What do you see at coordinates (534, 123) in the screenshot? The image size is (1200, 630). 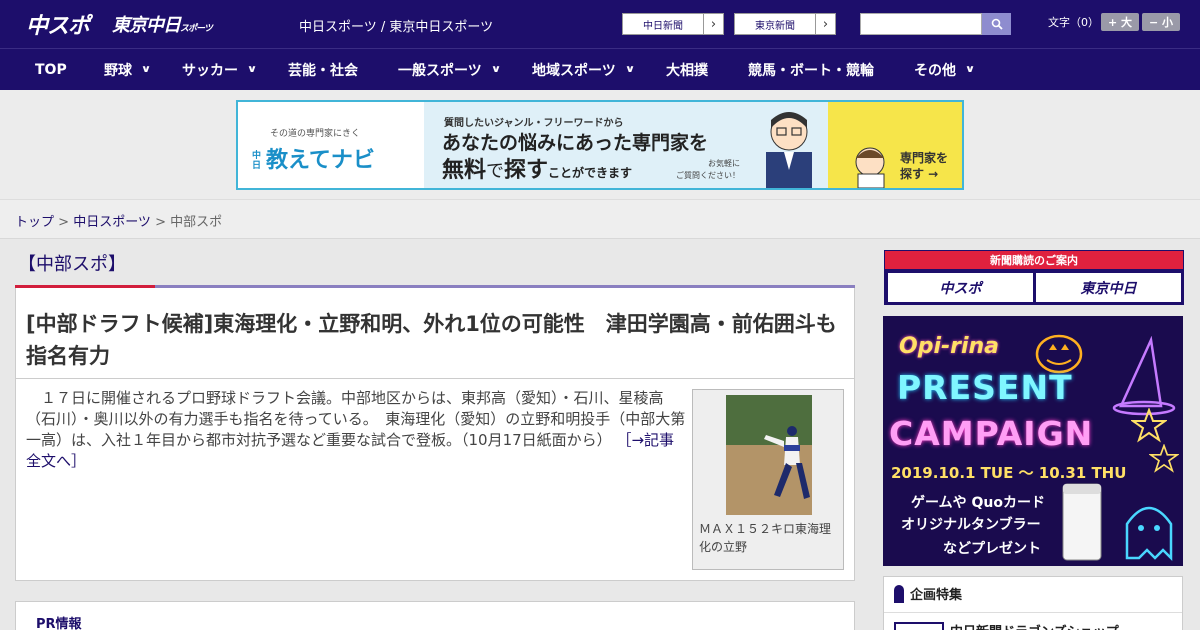 I see `ad-line1: 質問したいジャンル・フリーワードから` at bounding box center [534, 123].